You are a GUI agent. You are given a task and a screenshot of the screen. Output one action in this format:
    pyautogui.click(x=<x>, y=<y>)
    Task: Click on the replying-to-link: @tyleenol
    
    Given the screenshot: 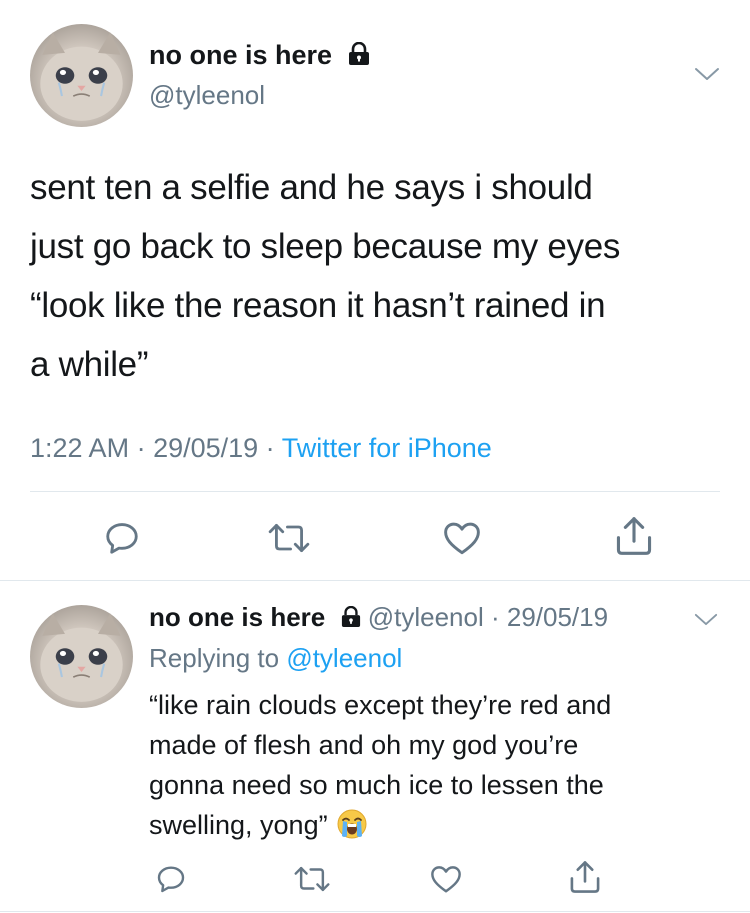 What is the action you would take?
    pyautogui.click(x=344, y=658)
    